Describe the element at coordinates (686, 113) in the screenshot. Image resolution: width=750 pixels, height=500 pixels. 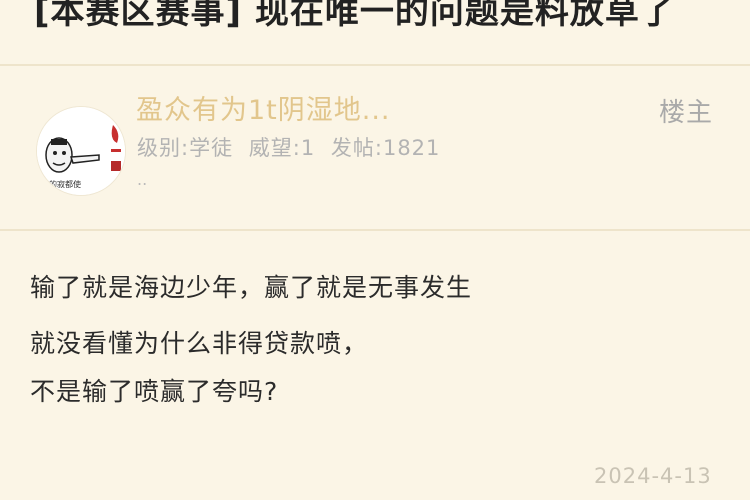
I see `op-badge: 楼主` at that location.